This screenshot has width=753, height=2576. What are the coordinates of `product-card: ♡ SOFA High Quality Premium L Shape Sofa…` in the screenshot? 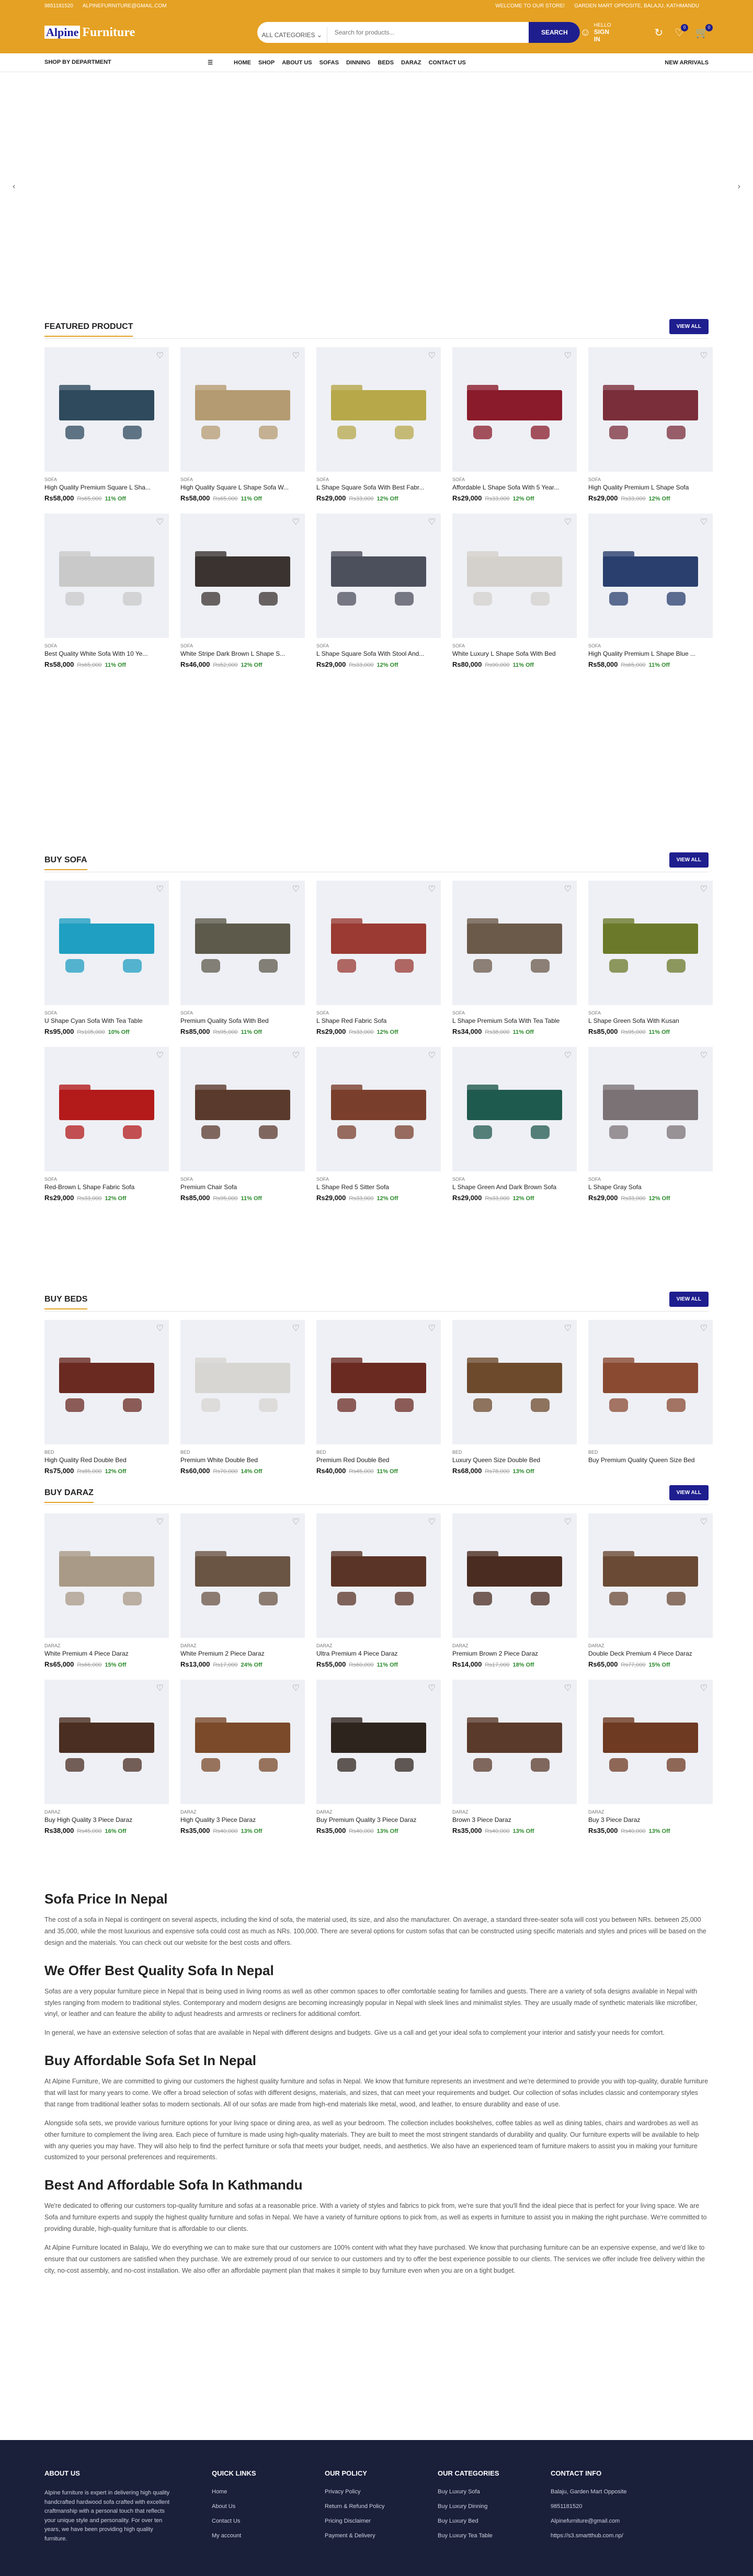 It's located at (651, 425).